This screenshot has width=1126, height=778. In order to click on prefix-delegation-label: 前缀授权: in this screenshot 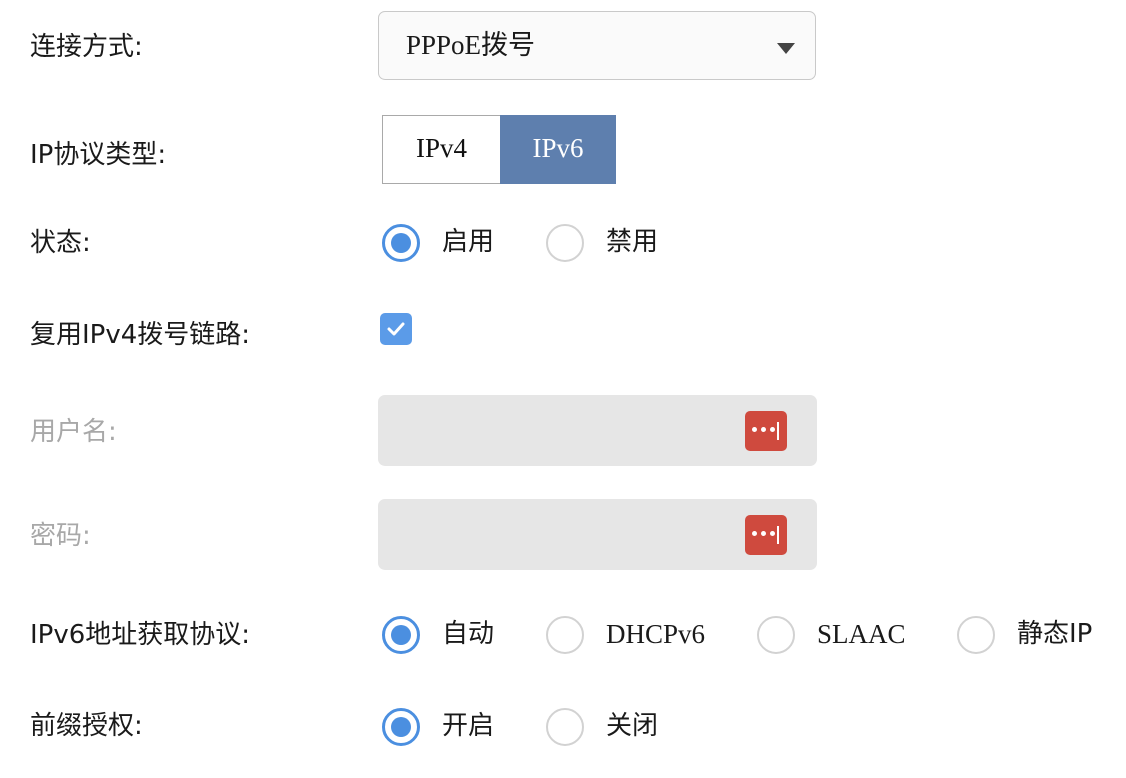, I will do `click(86, 726)`.